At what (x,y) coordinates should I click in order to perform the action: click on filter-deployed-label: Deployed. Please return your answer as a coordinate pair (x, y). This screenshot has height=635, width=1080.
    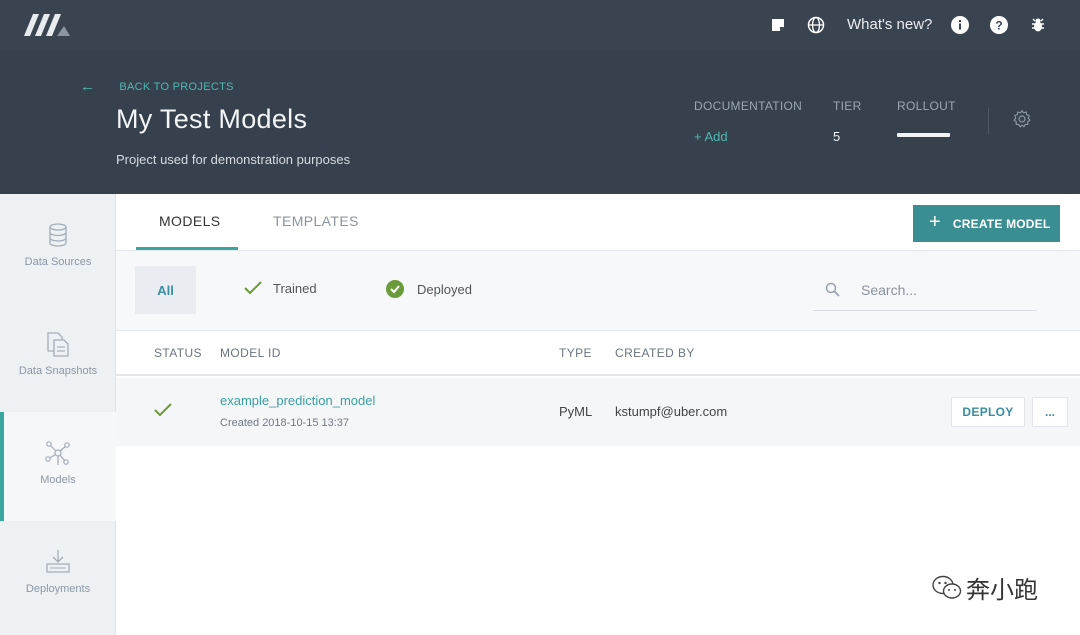
    Looking at the image, I should click on (444, 289).